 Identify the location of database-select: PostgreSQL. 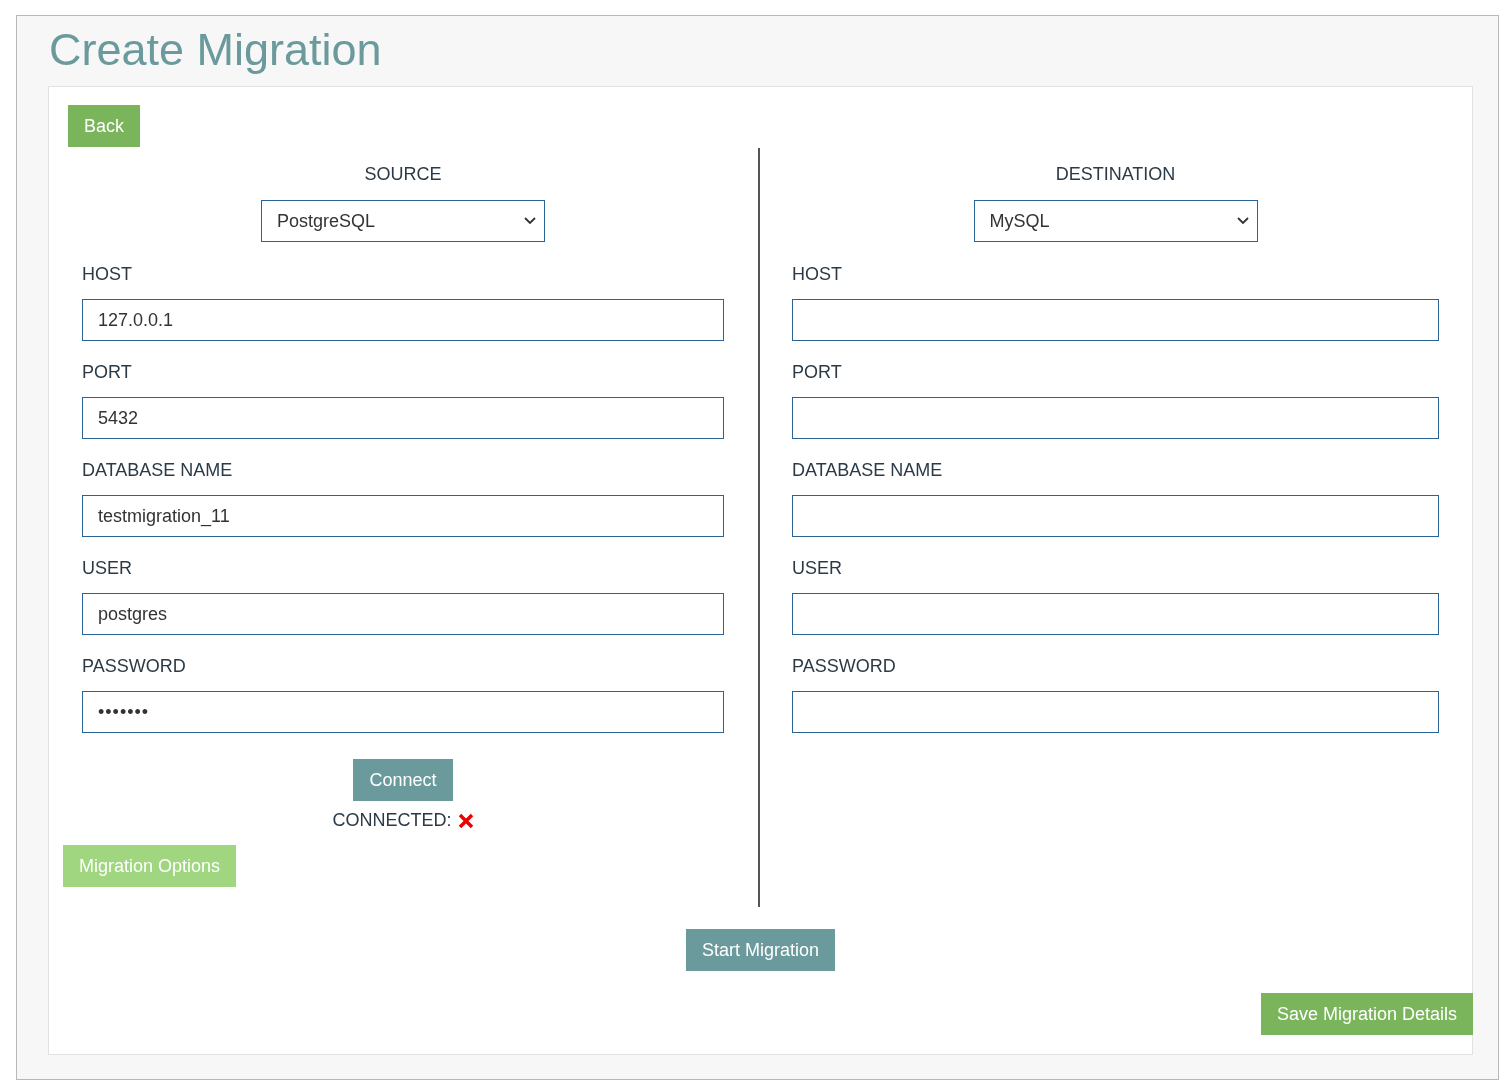
(403, 221).